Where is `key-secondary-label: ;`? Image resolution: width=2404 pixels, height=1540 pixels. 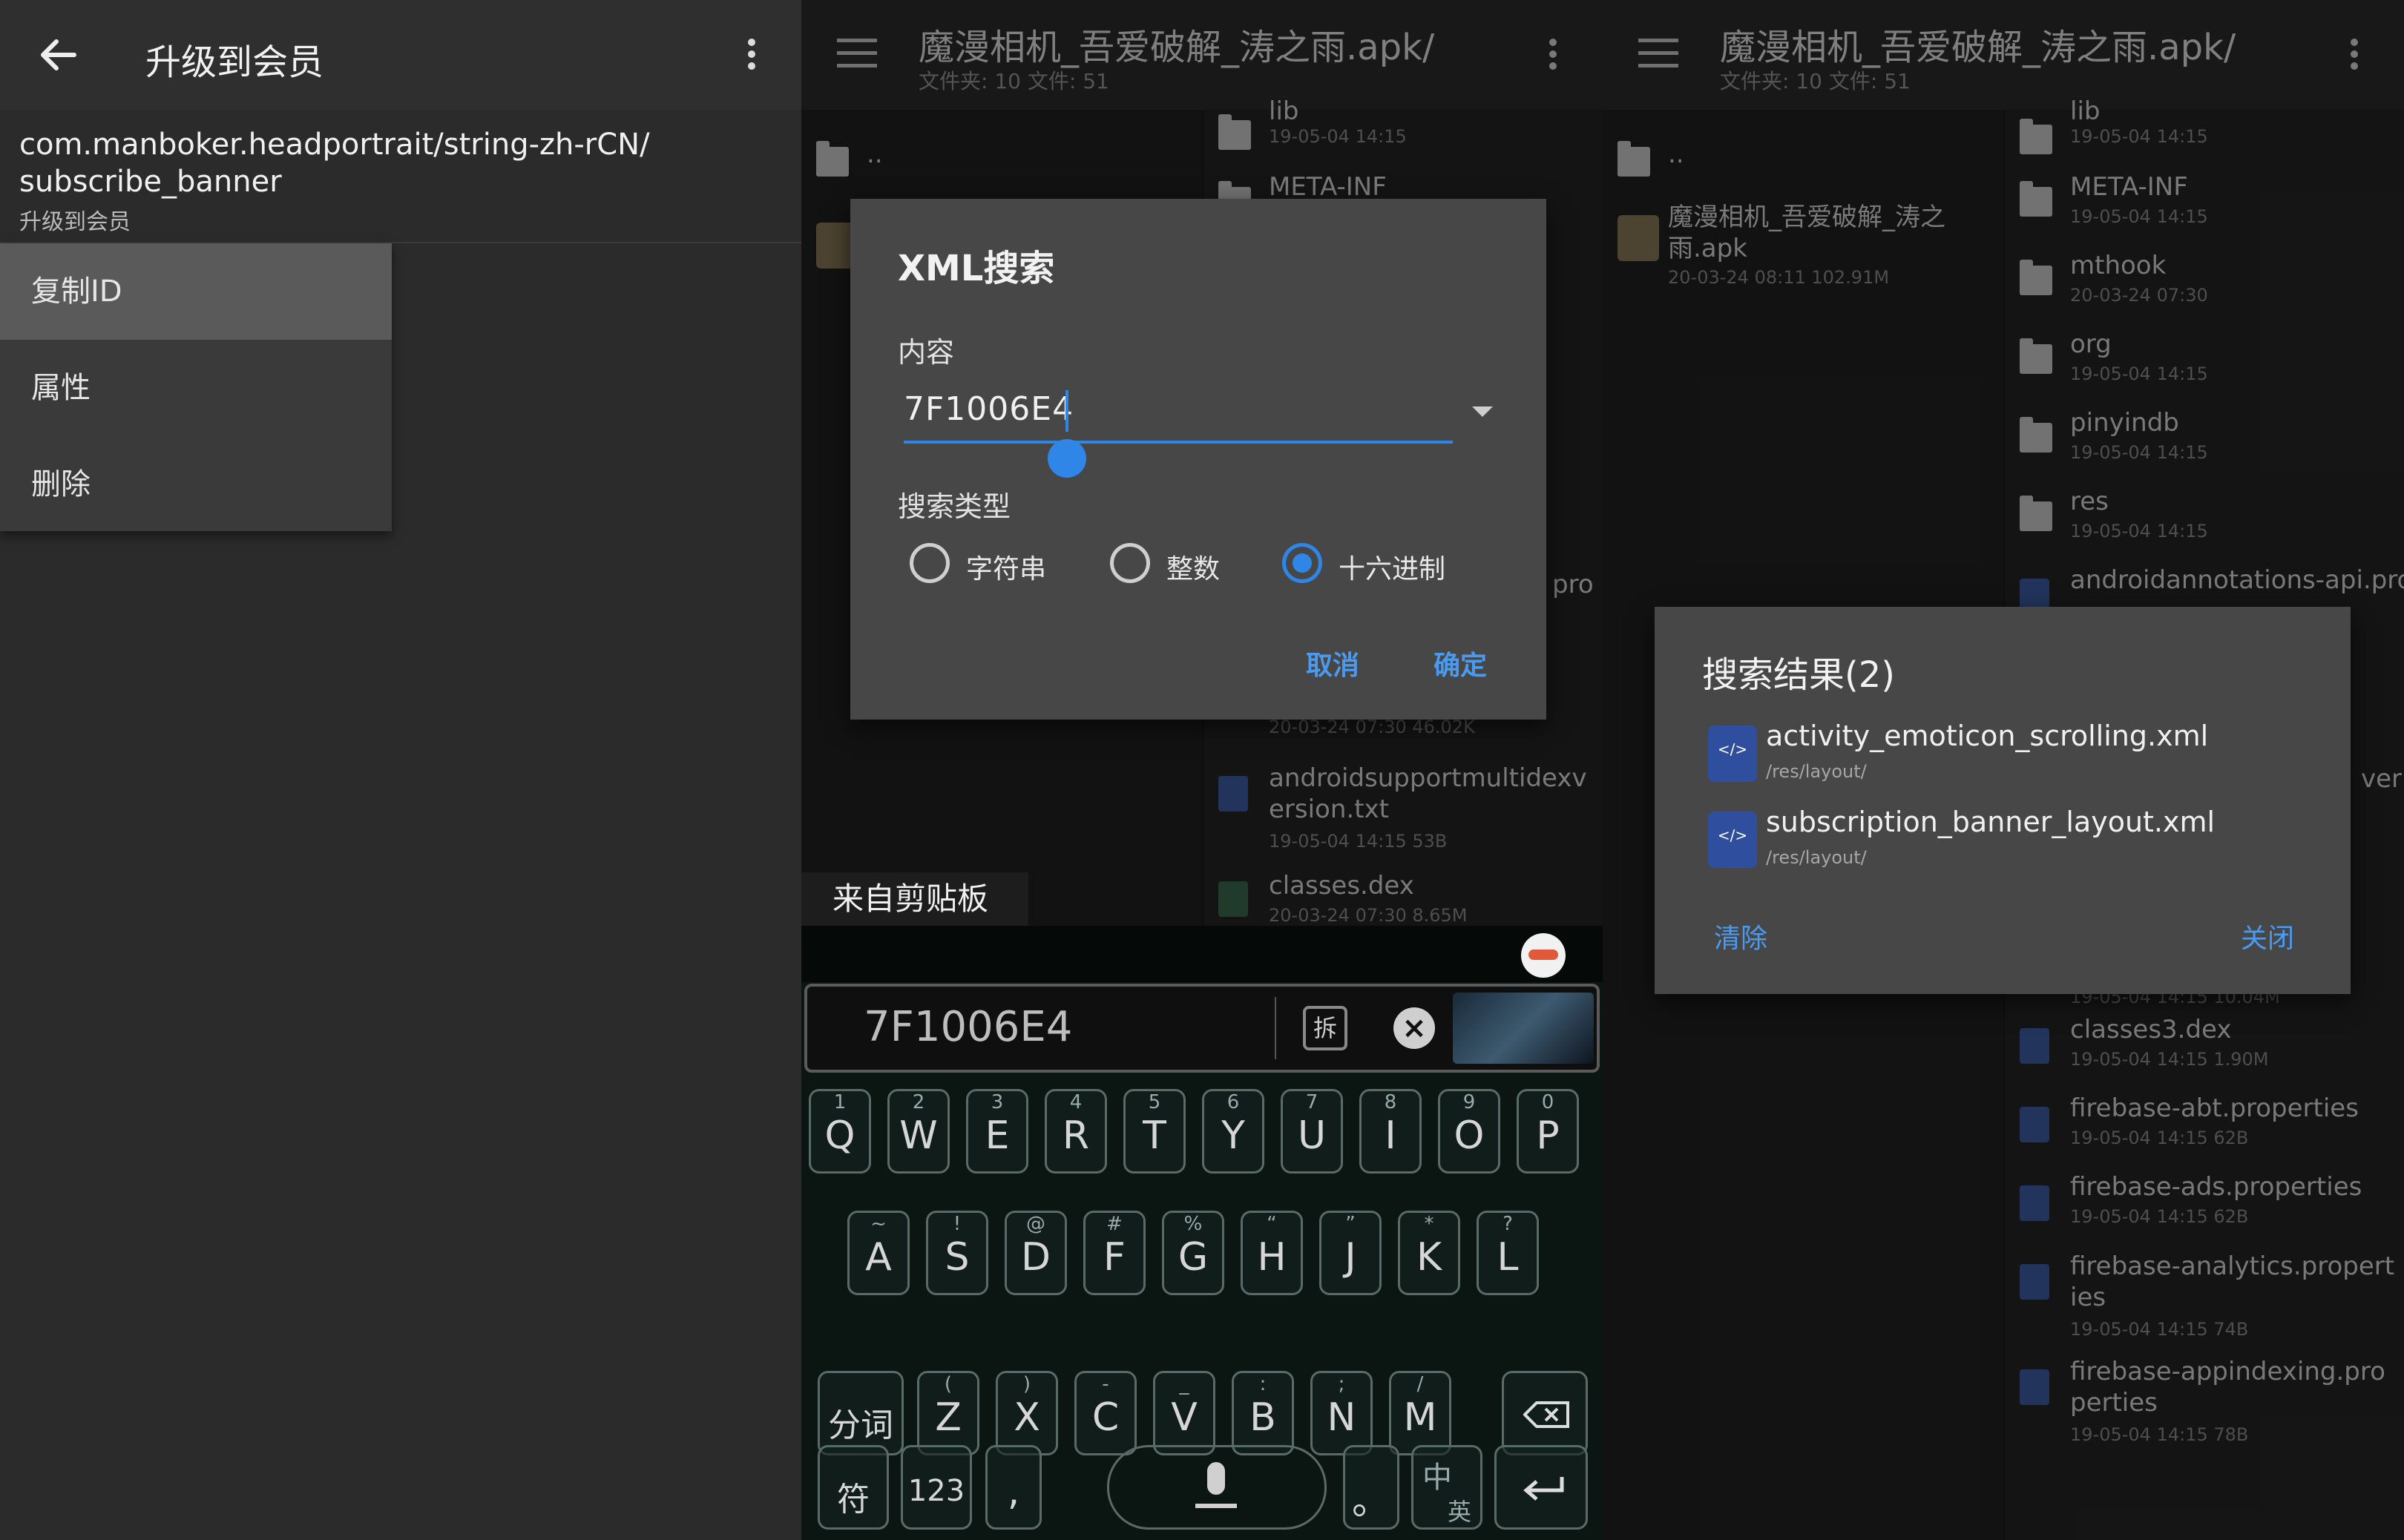
key-secondary-label: ; is located at coordinates (1341, 1384).